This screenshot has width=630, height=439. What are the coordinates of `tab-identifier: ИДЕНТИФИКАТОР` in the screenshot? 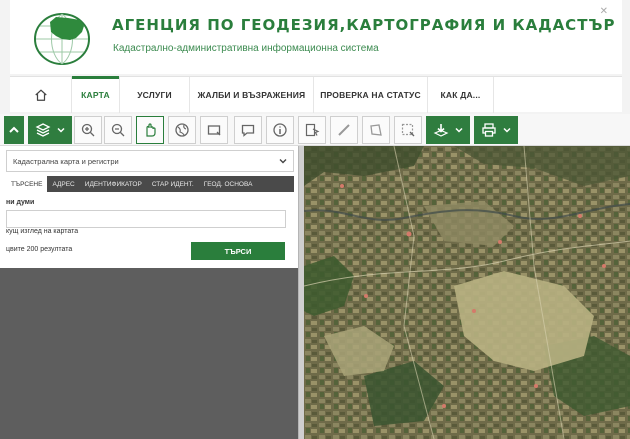 It's located at (113, 184).